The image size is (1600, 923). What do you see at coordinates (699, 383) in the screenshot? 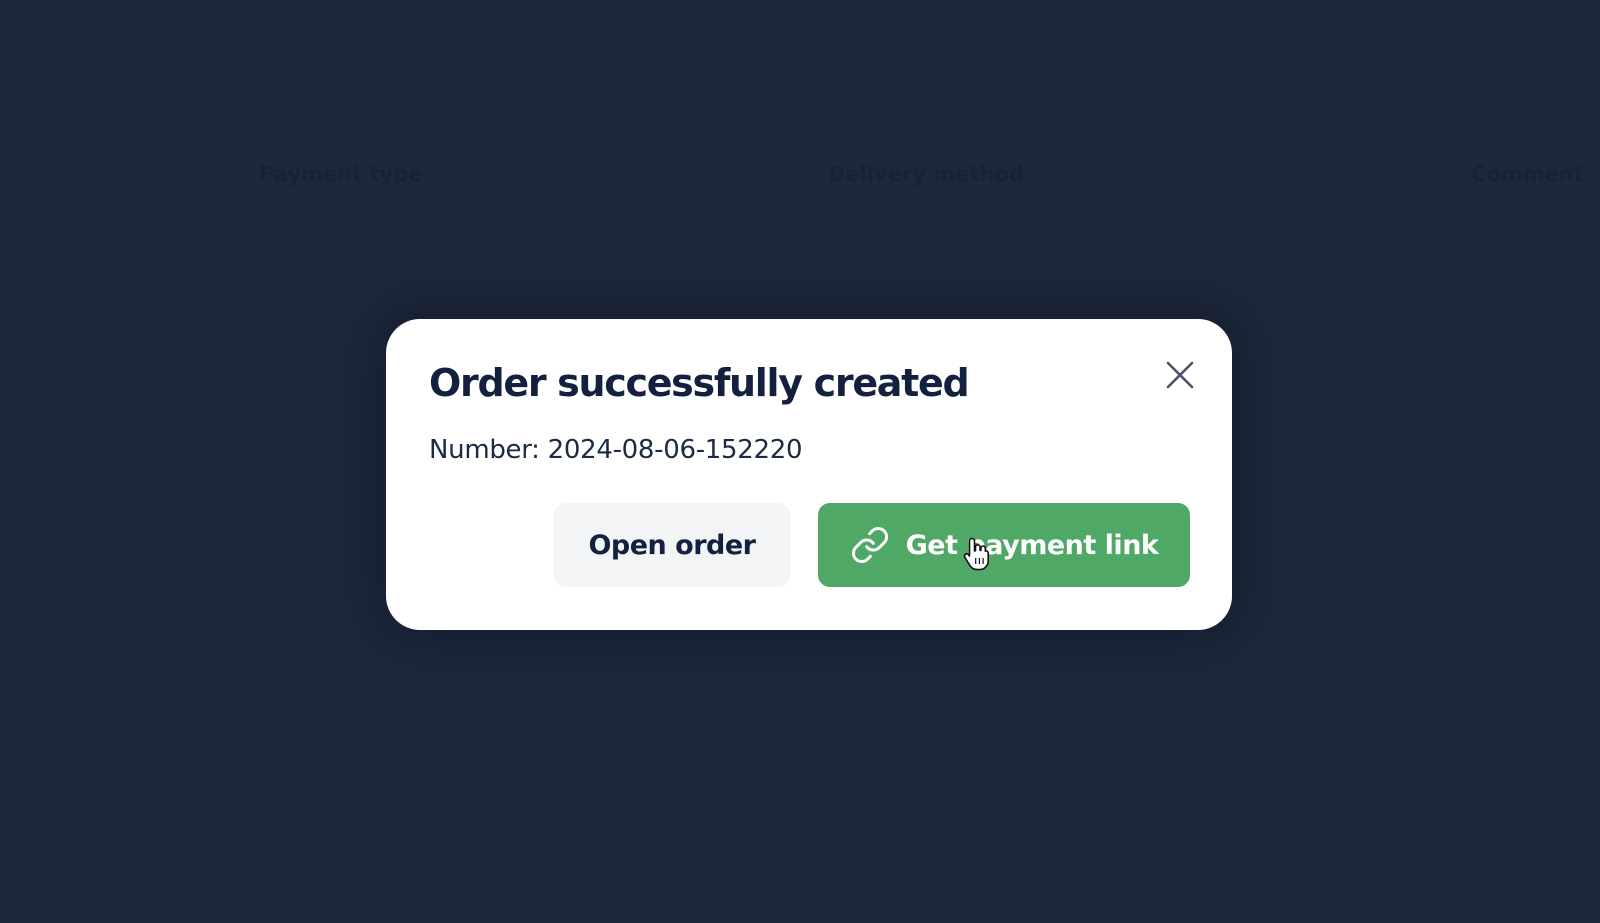
I see `modal-title: Order successfully created` at bounding box center [699, 383].